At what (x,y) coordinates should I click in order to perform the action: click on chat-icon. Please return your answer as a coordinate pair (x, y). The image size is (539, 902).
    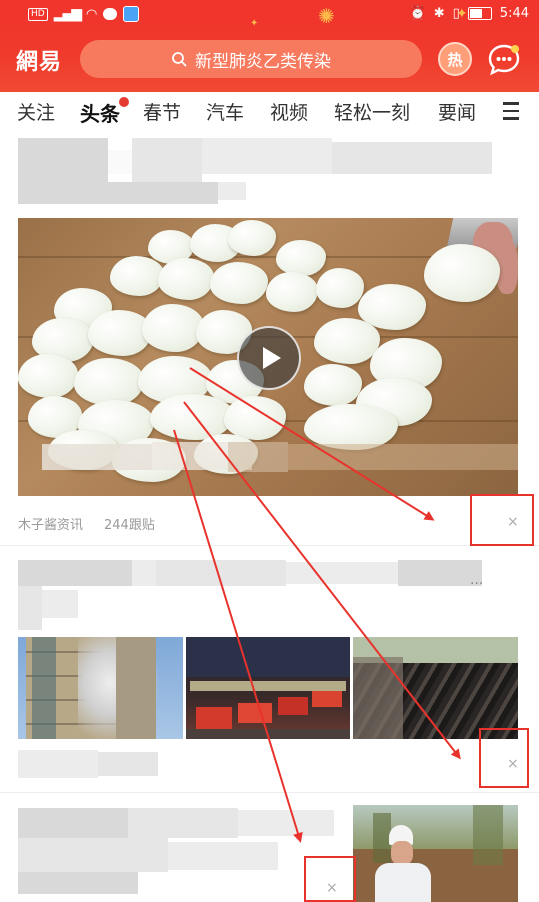
    Looking at the image, I should click on (504, 59).